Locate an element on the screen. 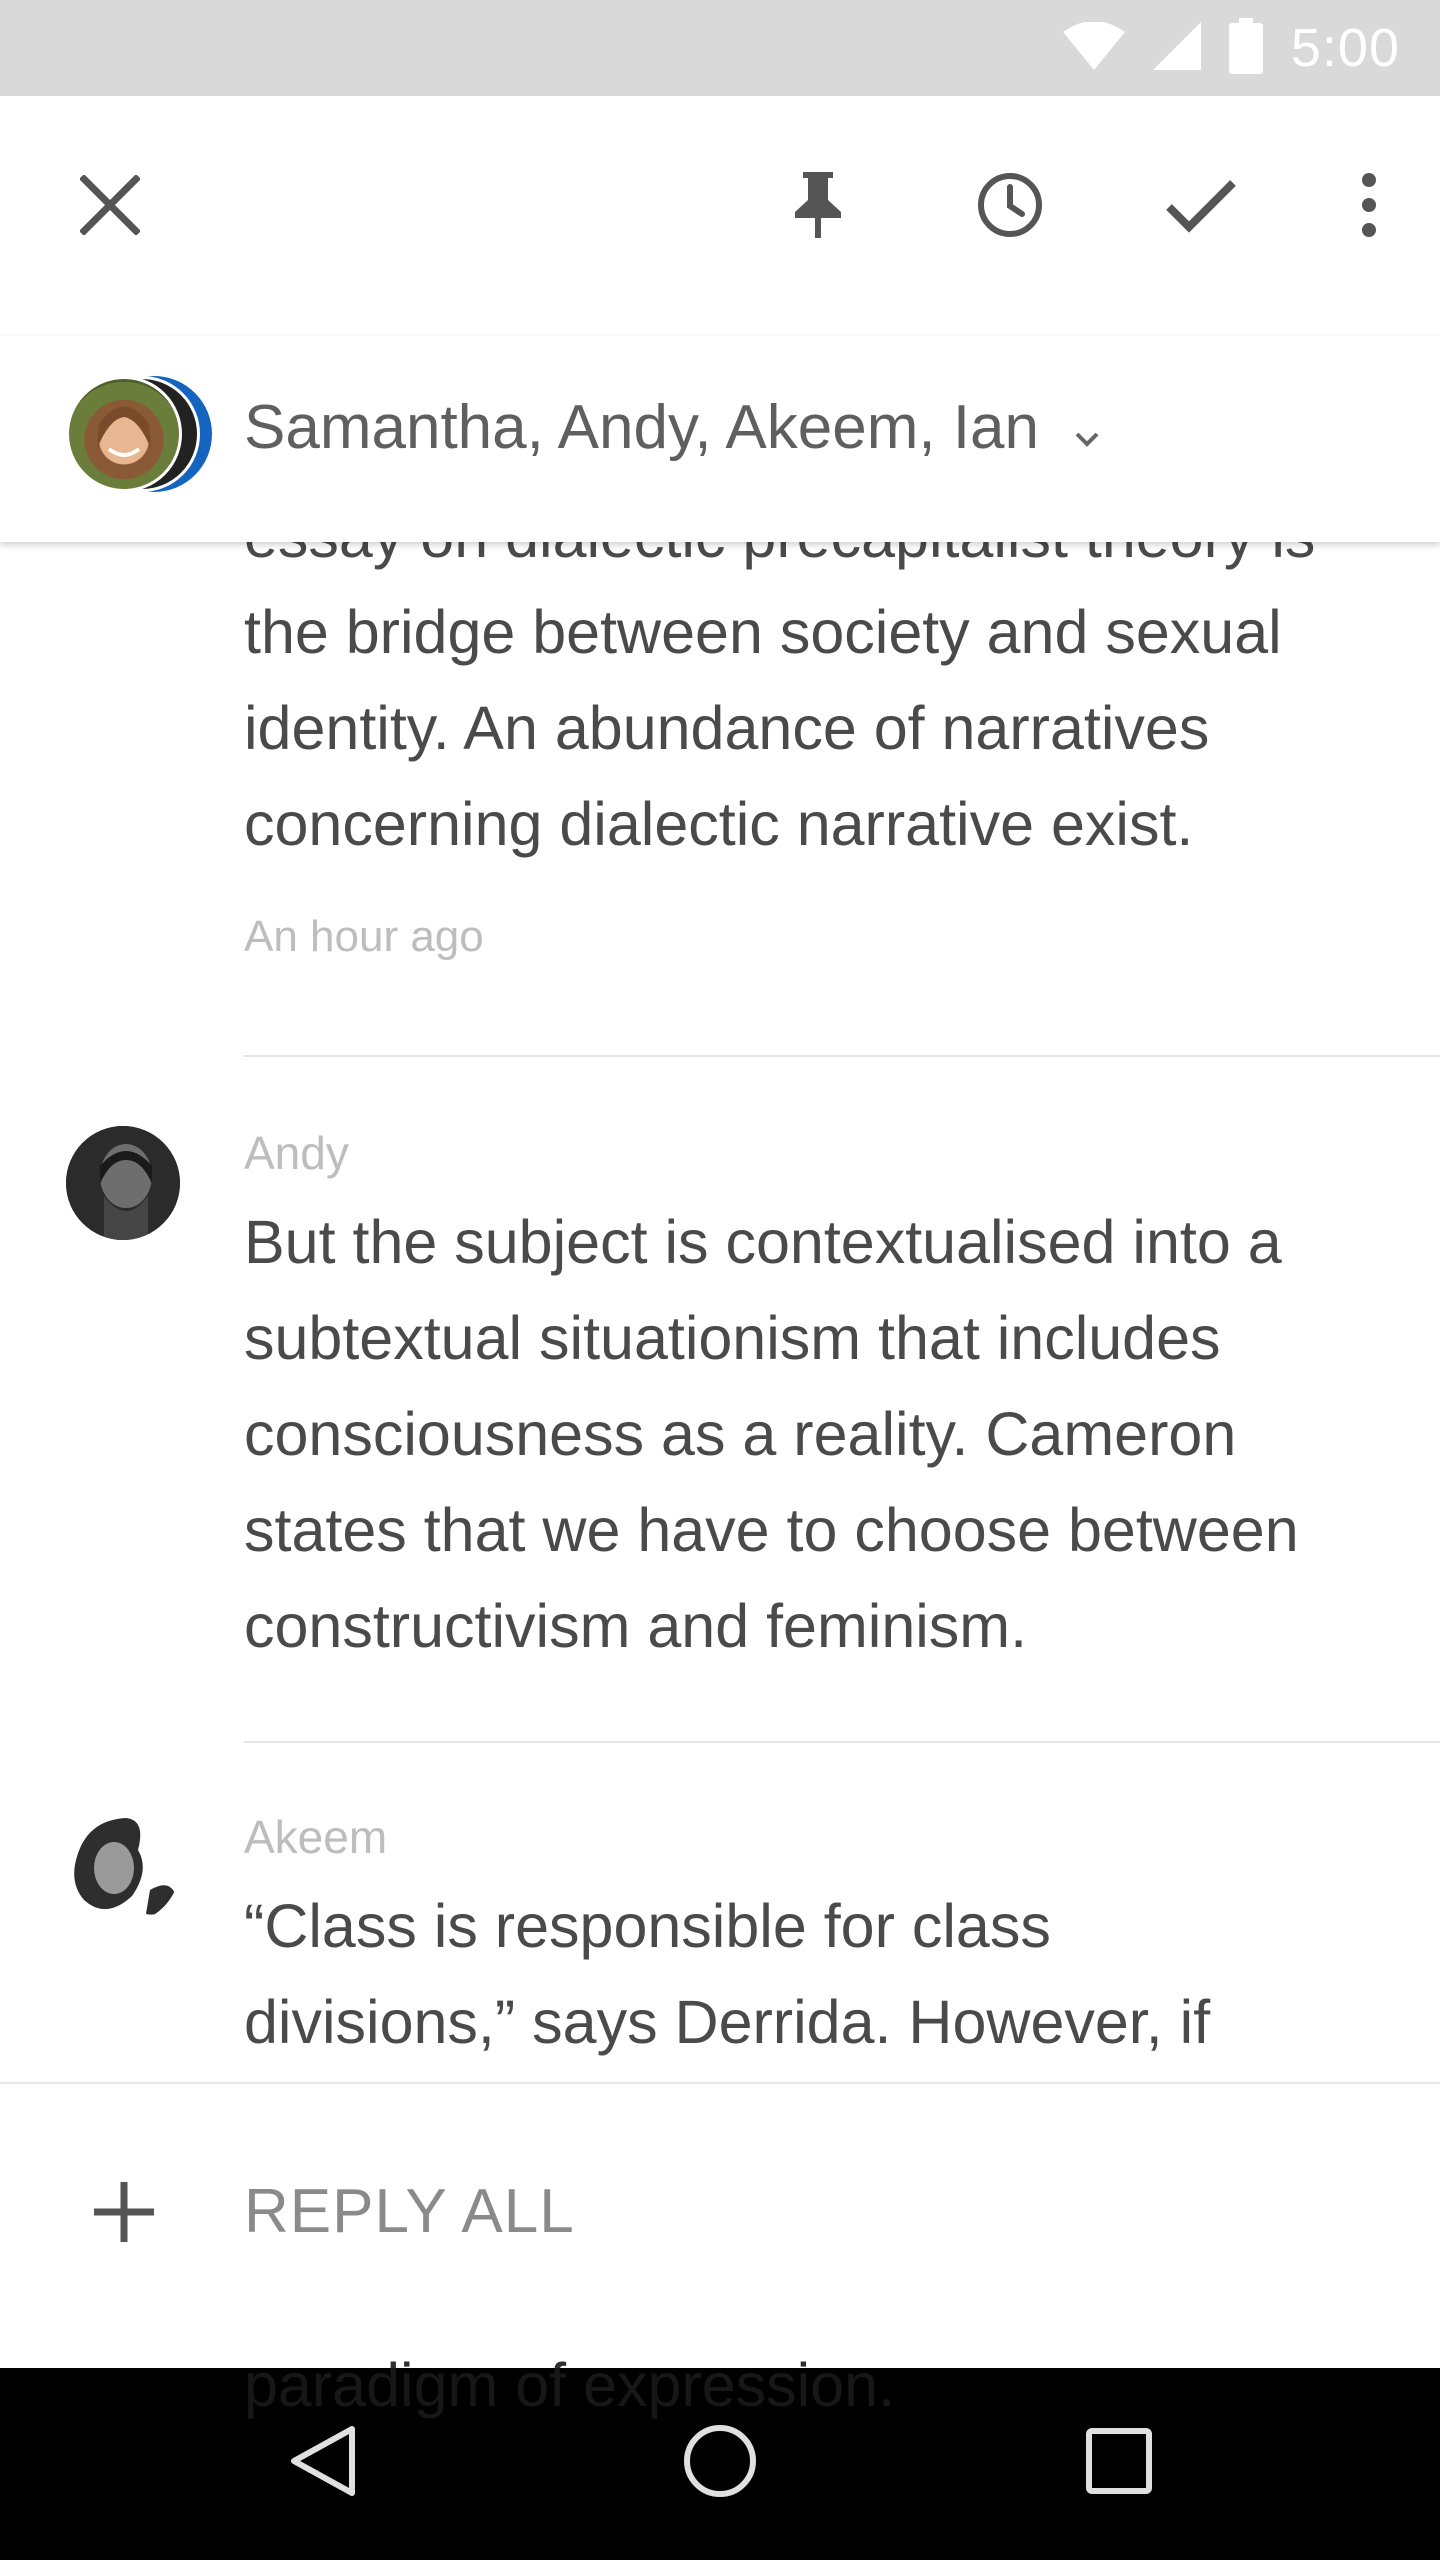  avatar-andy is located at coordinates (123, 1183).